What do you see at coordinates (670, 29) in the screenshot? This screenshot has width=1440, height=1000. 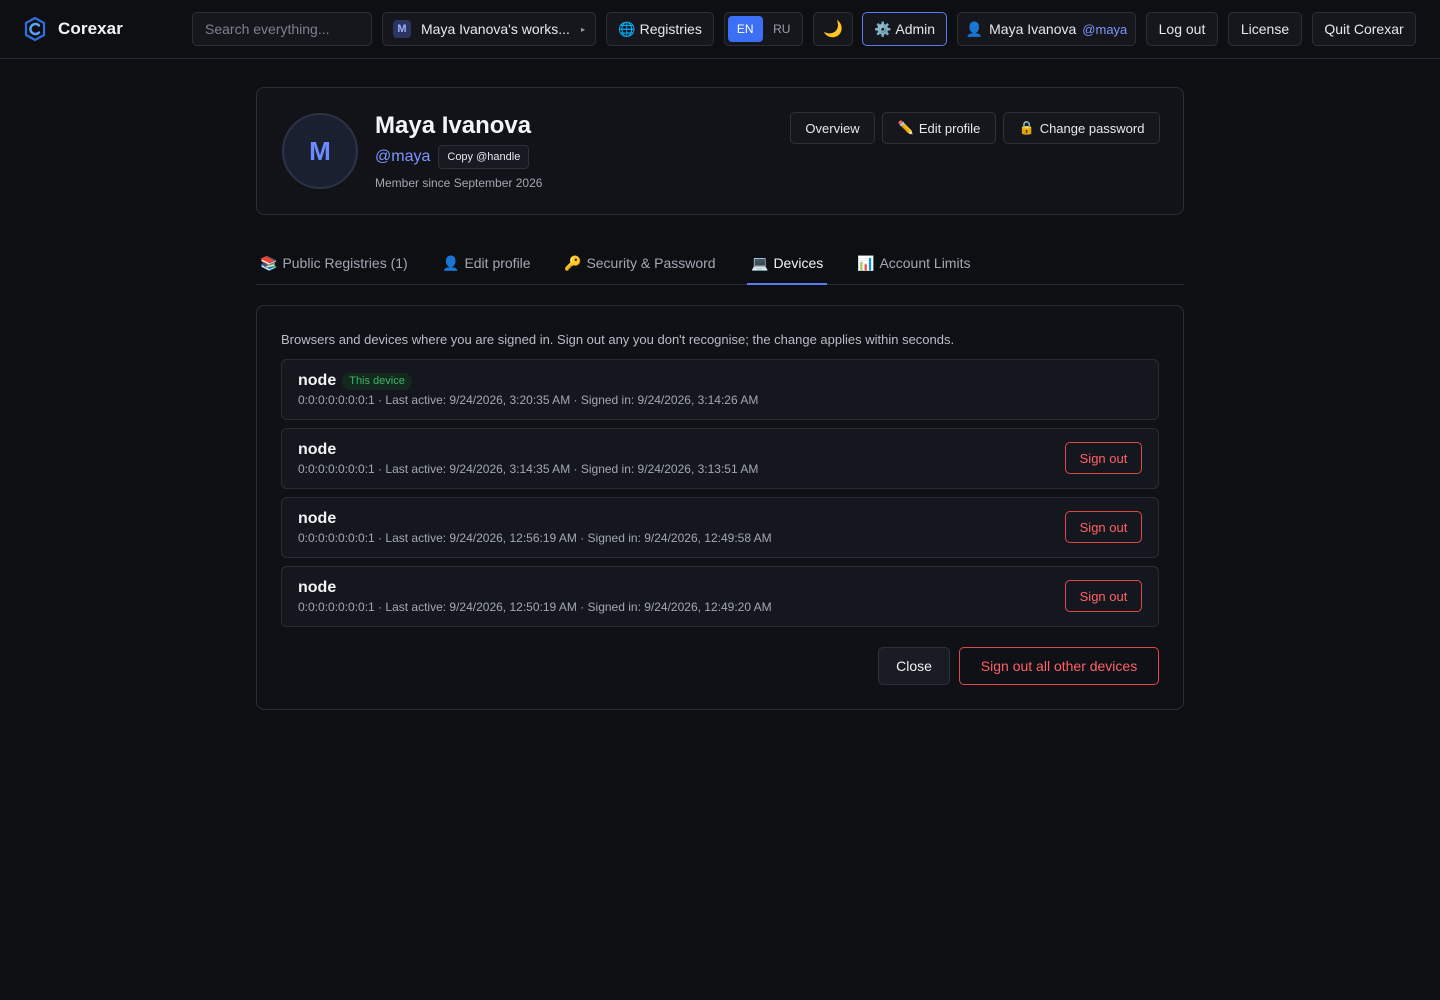 I see `registries-label: Registries` at bounding box center [670, 29].